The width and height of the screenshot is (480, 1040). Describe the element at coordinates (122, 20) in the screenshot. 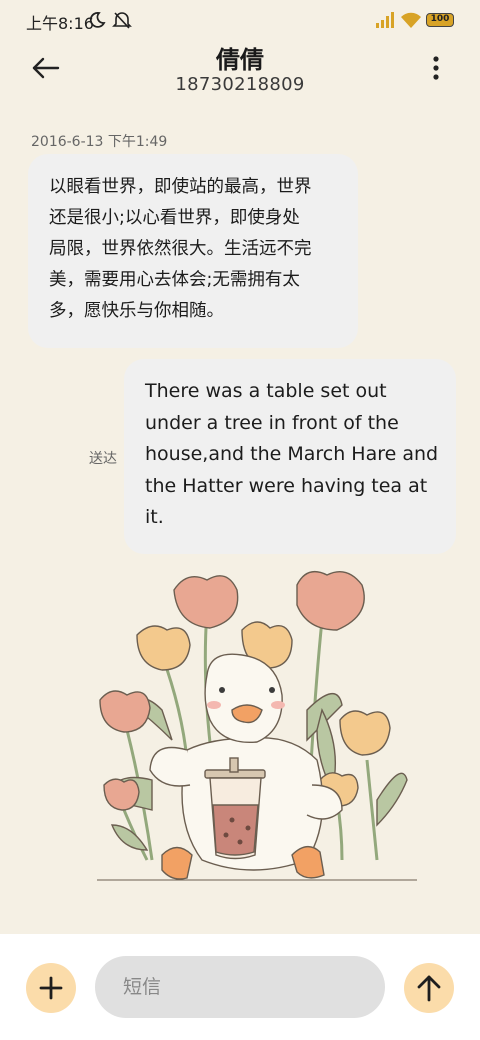

I see `mute-icon` at that location.